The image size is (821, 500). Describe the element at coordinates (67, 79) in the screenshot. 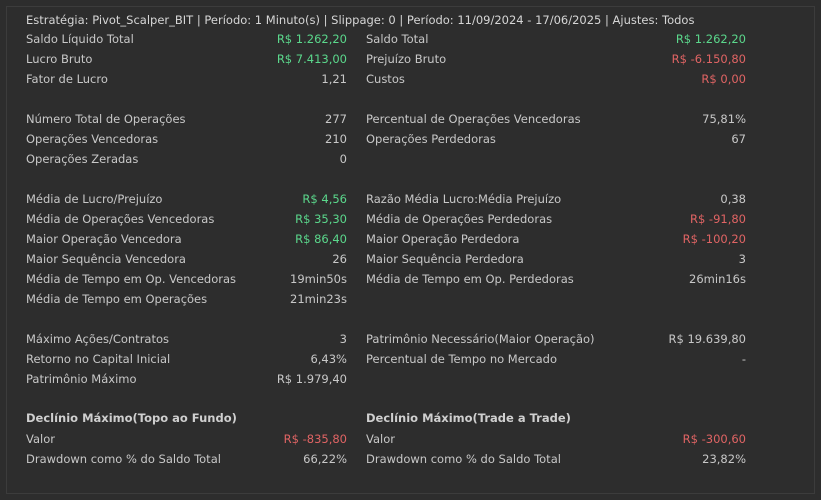

I see `stat-label: Fator de Lucro` at that location.